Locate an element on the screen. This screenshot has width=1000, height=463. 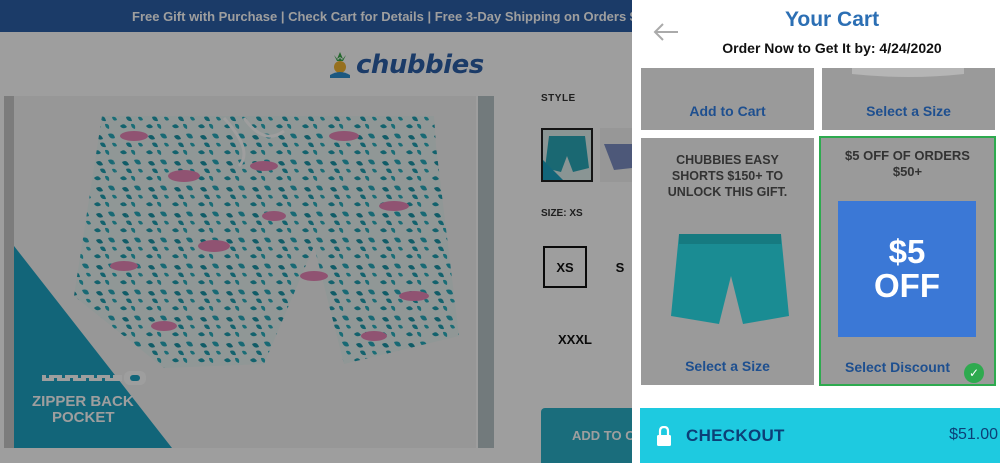
order-by-date: Order Now to Get It by: 4/24/2020 is located at coordinates (832, 48).